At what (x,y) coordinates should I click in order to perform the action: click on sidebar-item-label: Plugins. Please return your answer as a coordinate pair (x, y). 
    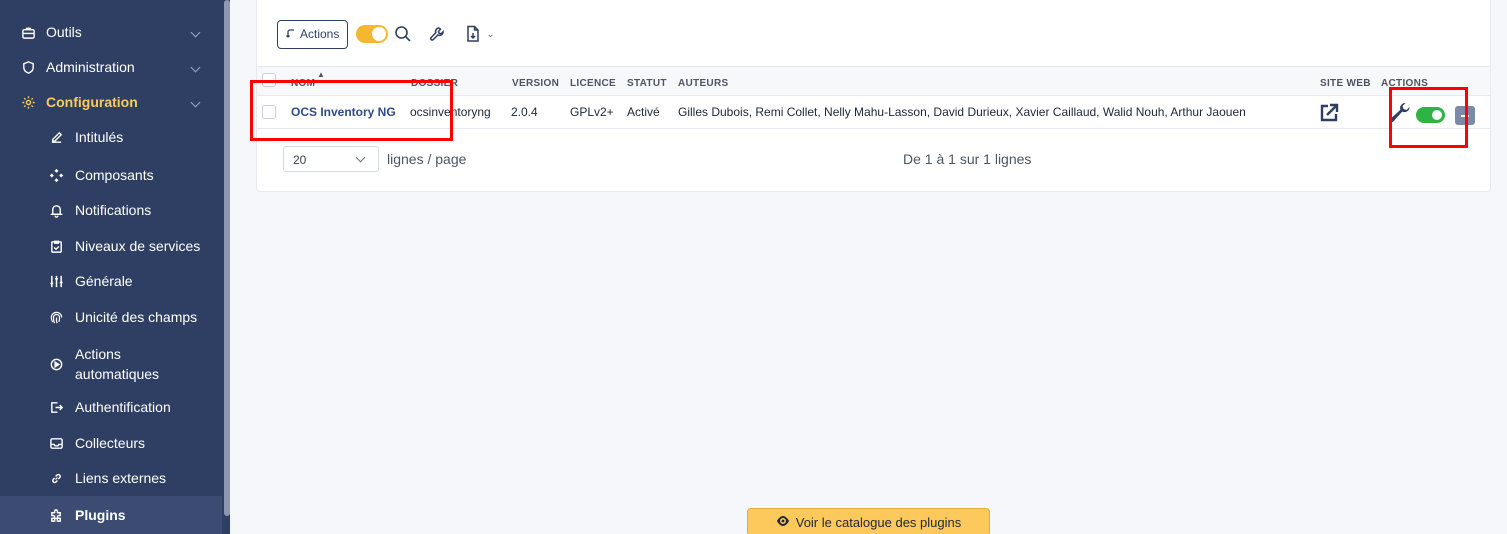
    Looking at the image, I should click on (100, 515).